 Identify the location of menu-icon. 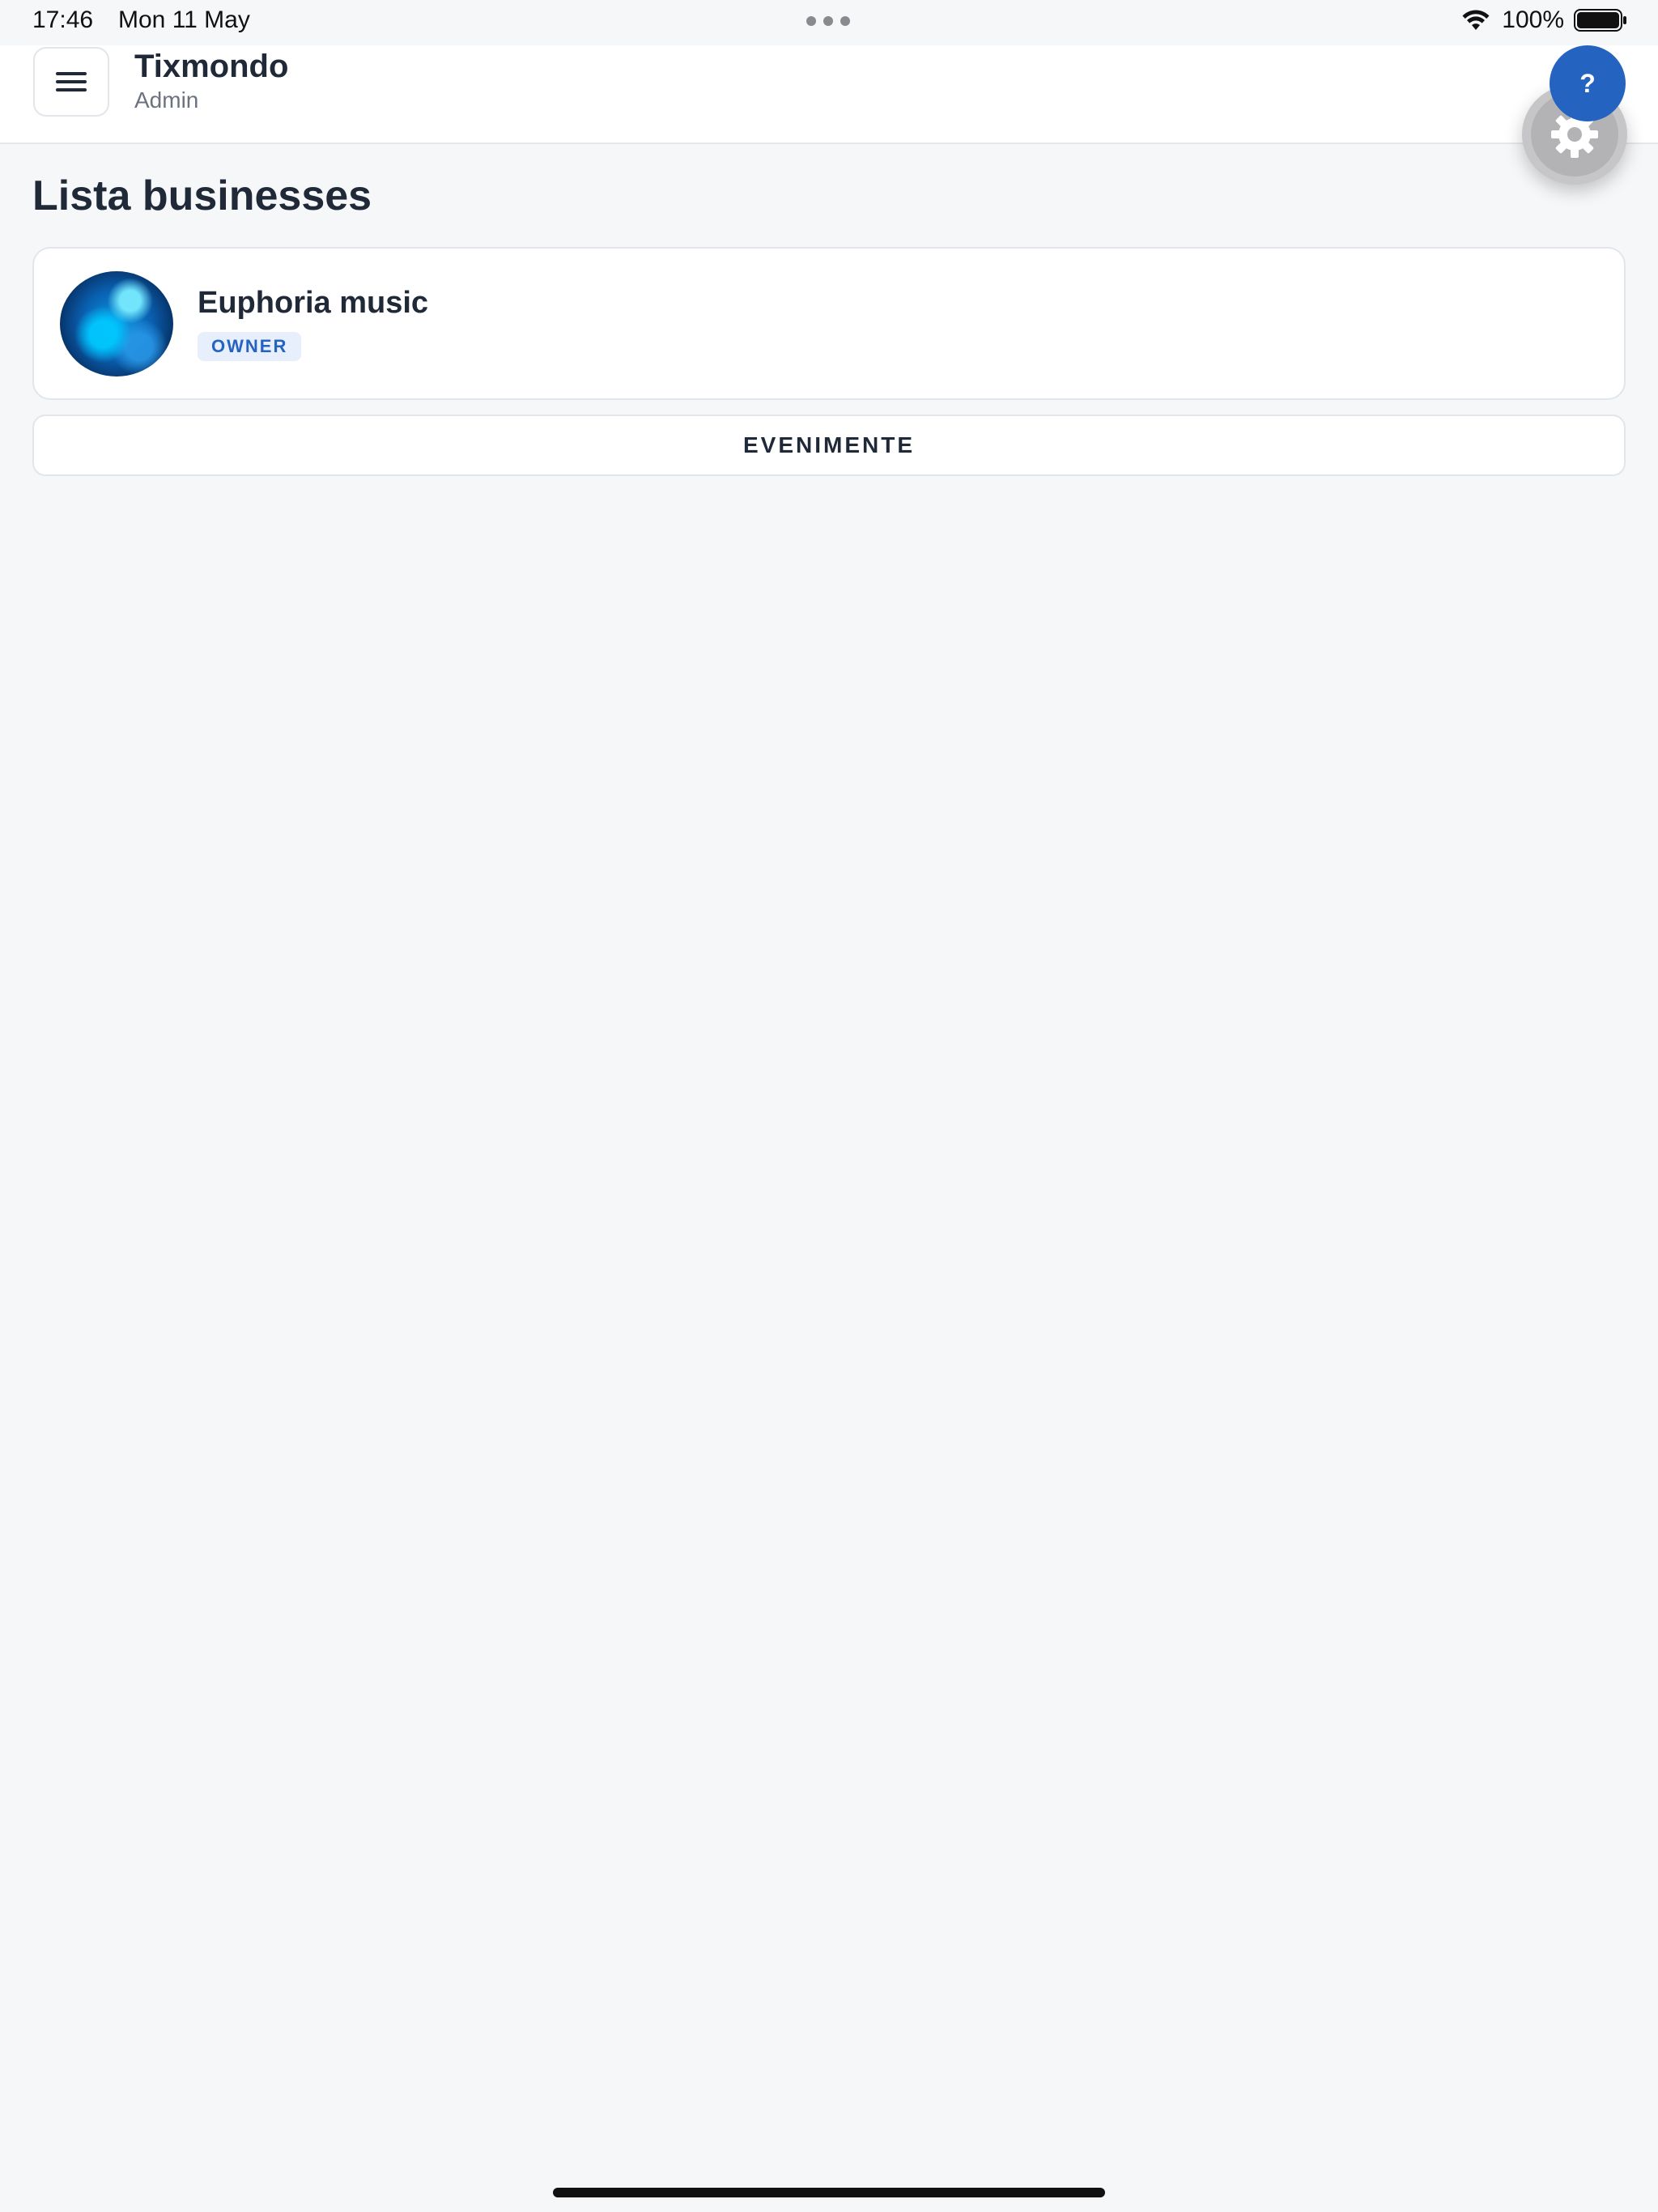
(71, 82).